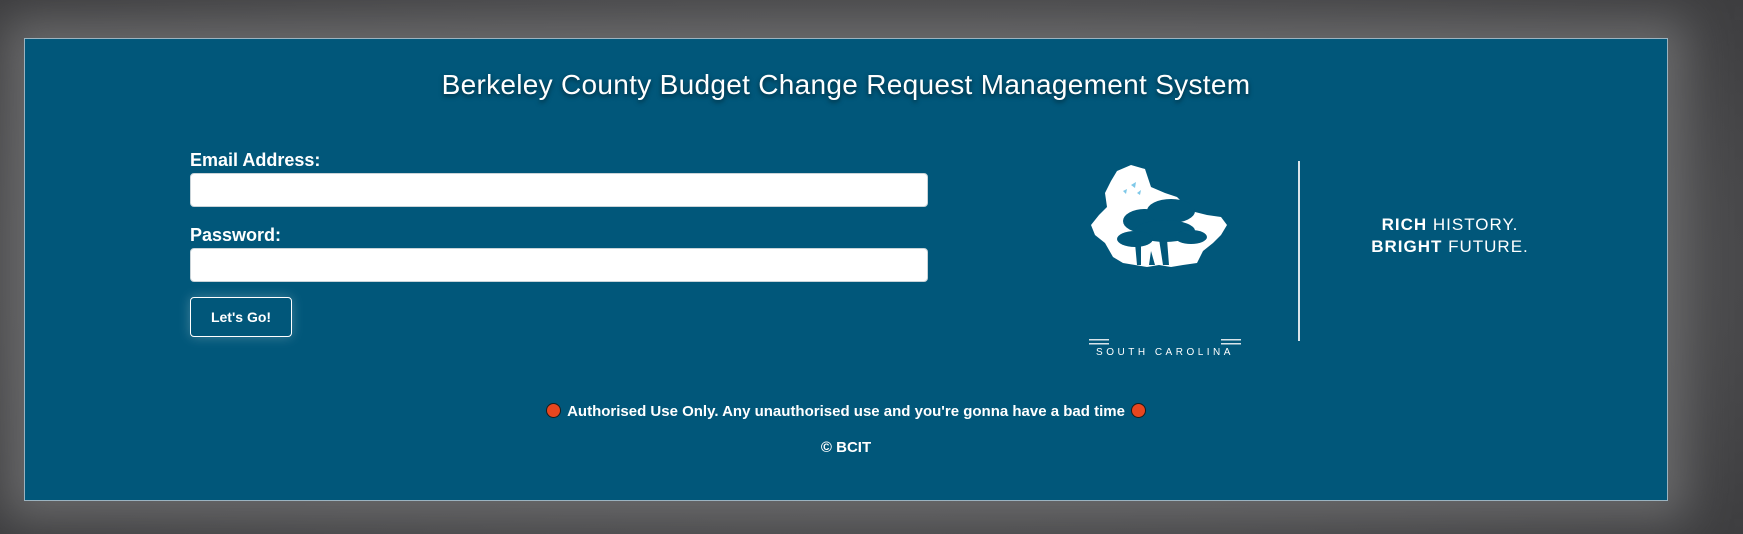 The image size is (1743, 534). I want to click on logo-divider, so click(1299, 251).